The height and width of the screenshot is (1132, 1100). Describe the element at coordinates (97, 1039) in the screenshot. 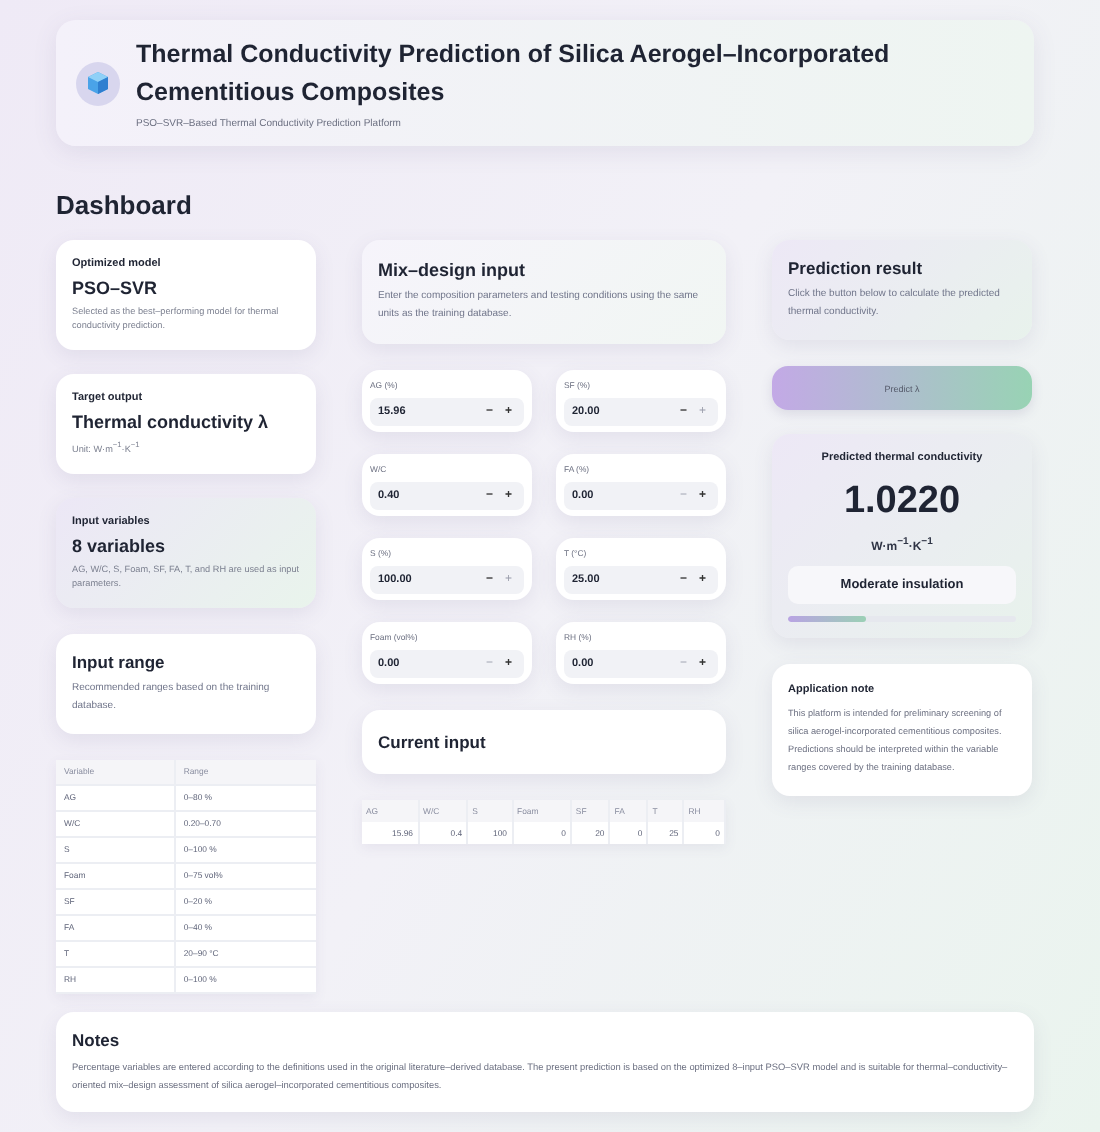

I see `notes-title: Notes` at that location.